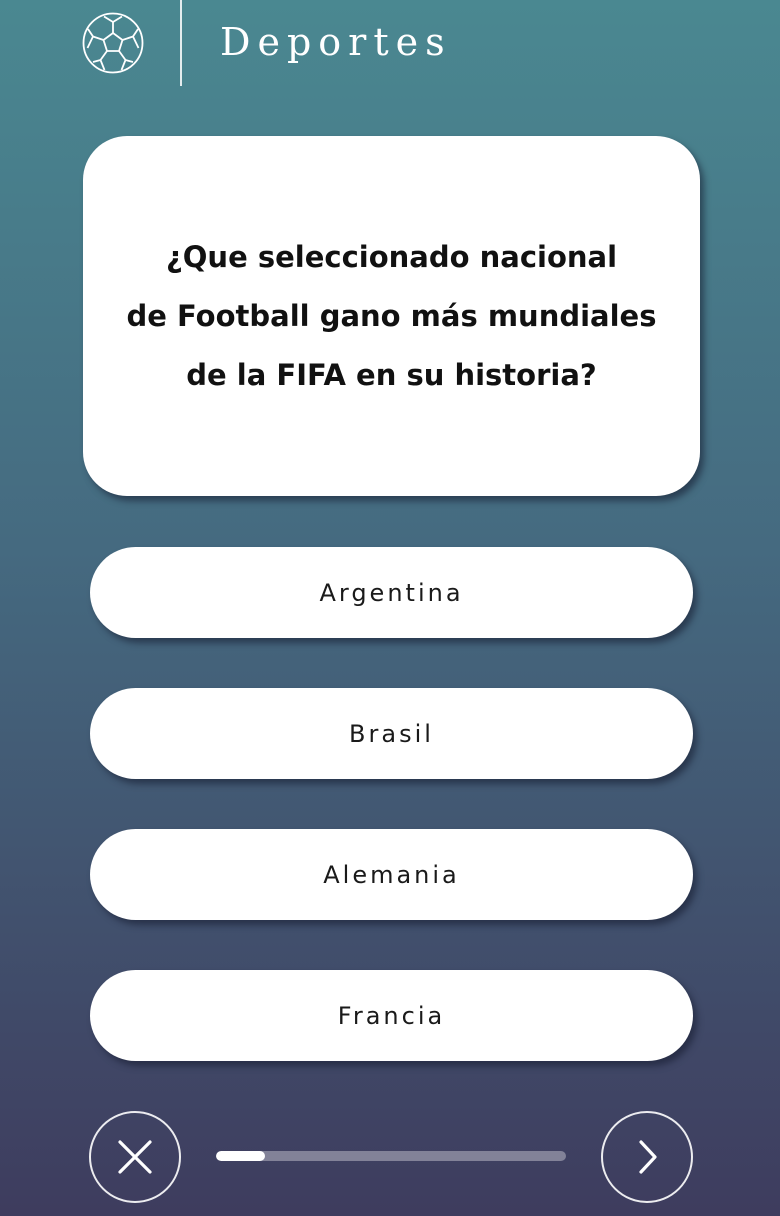 The height and width of the screenshot is (1216, 780). I want to click on header: Deportes, so click(390, 43).